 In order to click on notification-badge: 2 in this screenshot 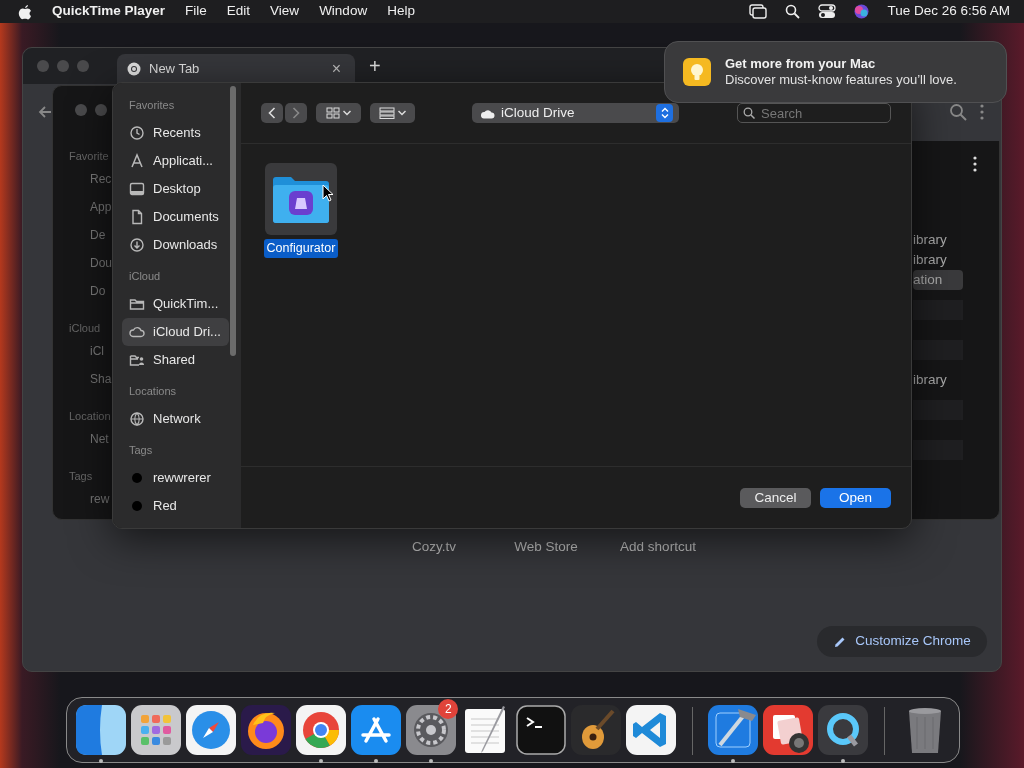, I will do `click(448, 709)`.